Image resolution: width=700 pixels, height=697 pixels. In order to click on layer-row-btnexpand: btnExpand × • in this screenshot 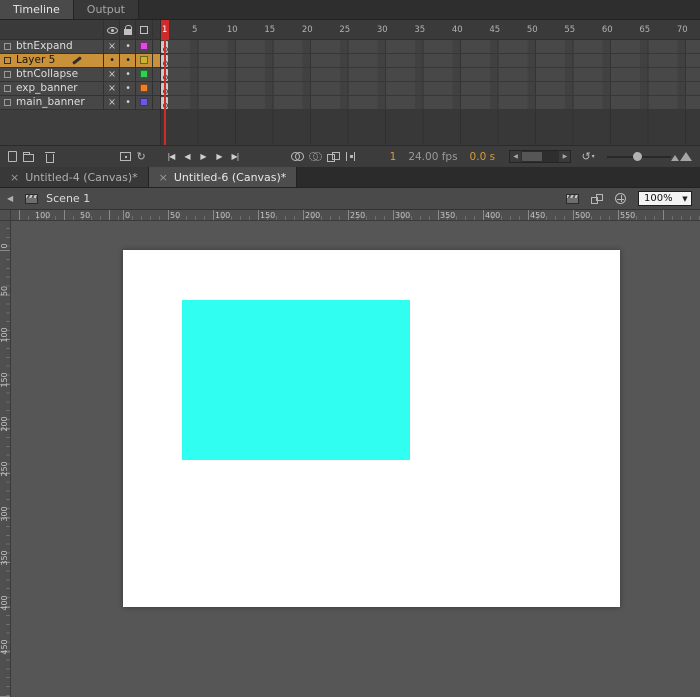, I will do `click(80, 47)`.